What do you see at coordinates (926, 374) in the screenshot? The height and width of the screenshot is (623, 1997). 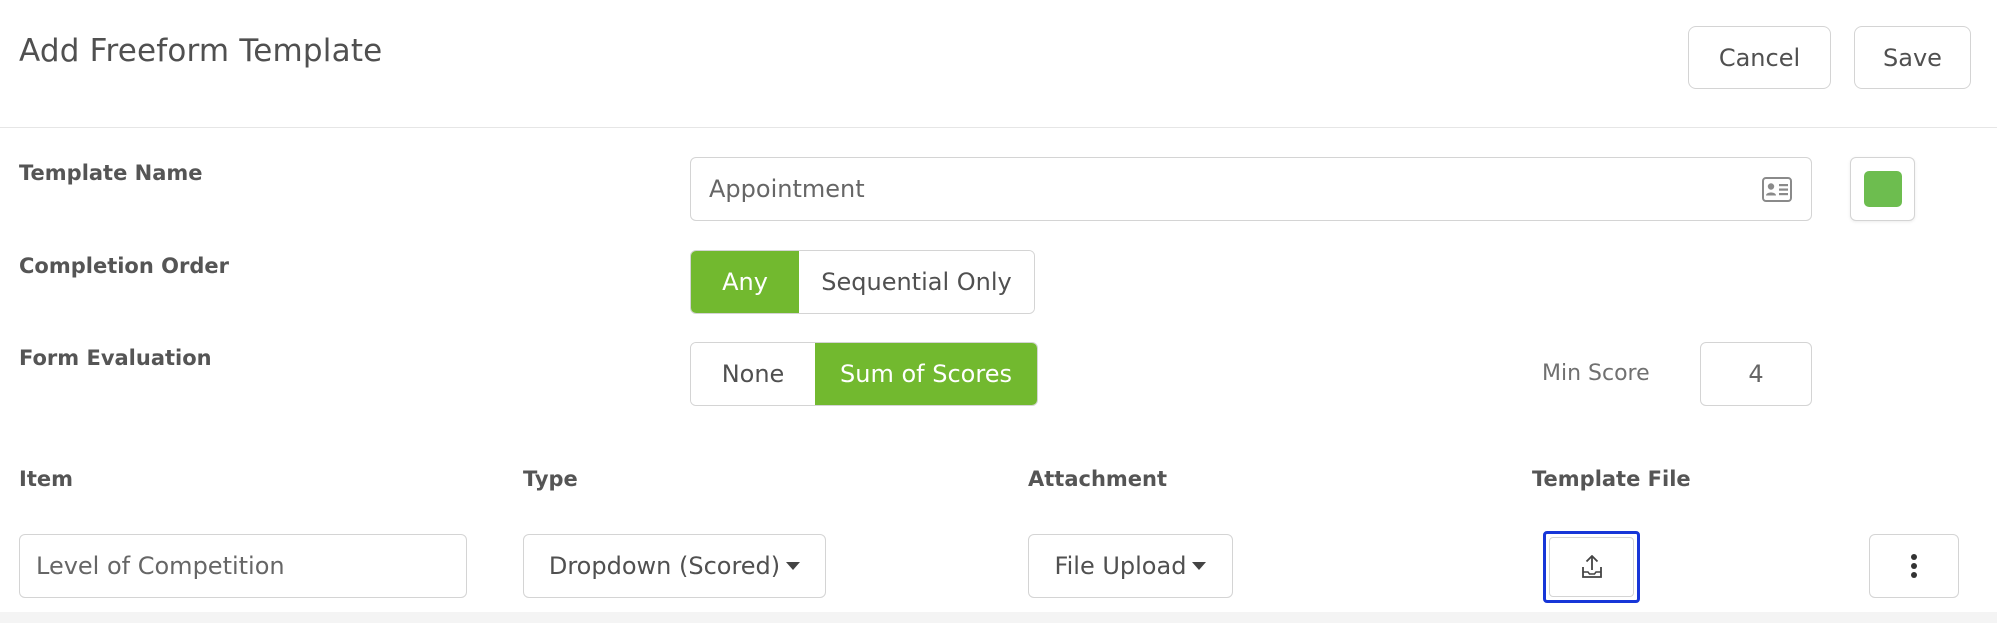 I see `form-evaluation-sum-of-scores: Sum of Scores` at bounding box center [926, 374].